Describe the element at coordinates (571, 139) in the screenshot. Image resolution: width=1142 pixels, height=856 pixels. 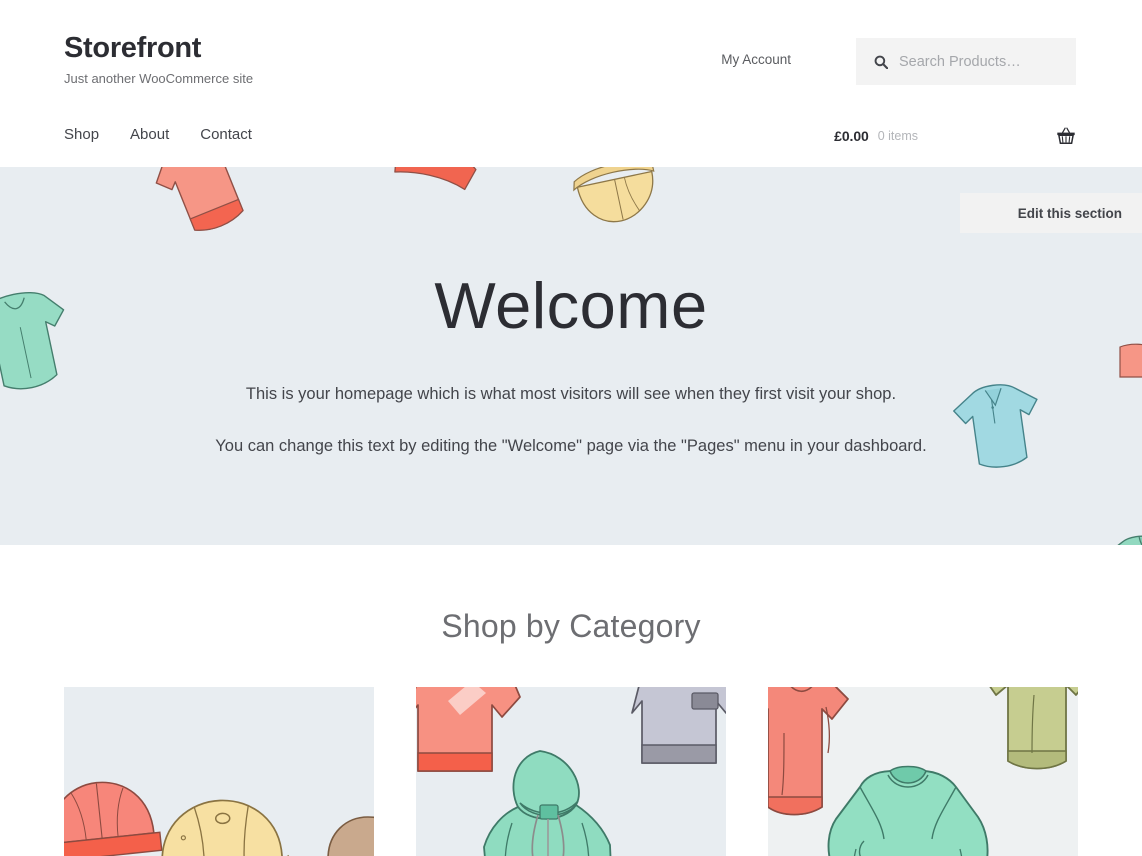
I see `header-nav-row: Shop About Contact £0.00 0 items` at that location.